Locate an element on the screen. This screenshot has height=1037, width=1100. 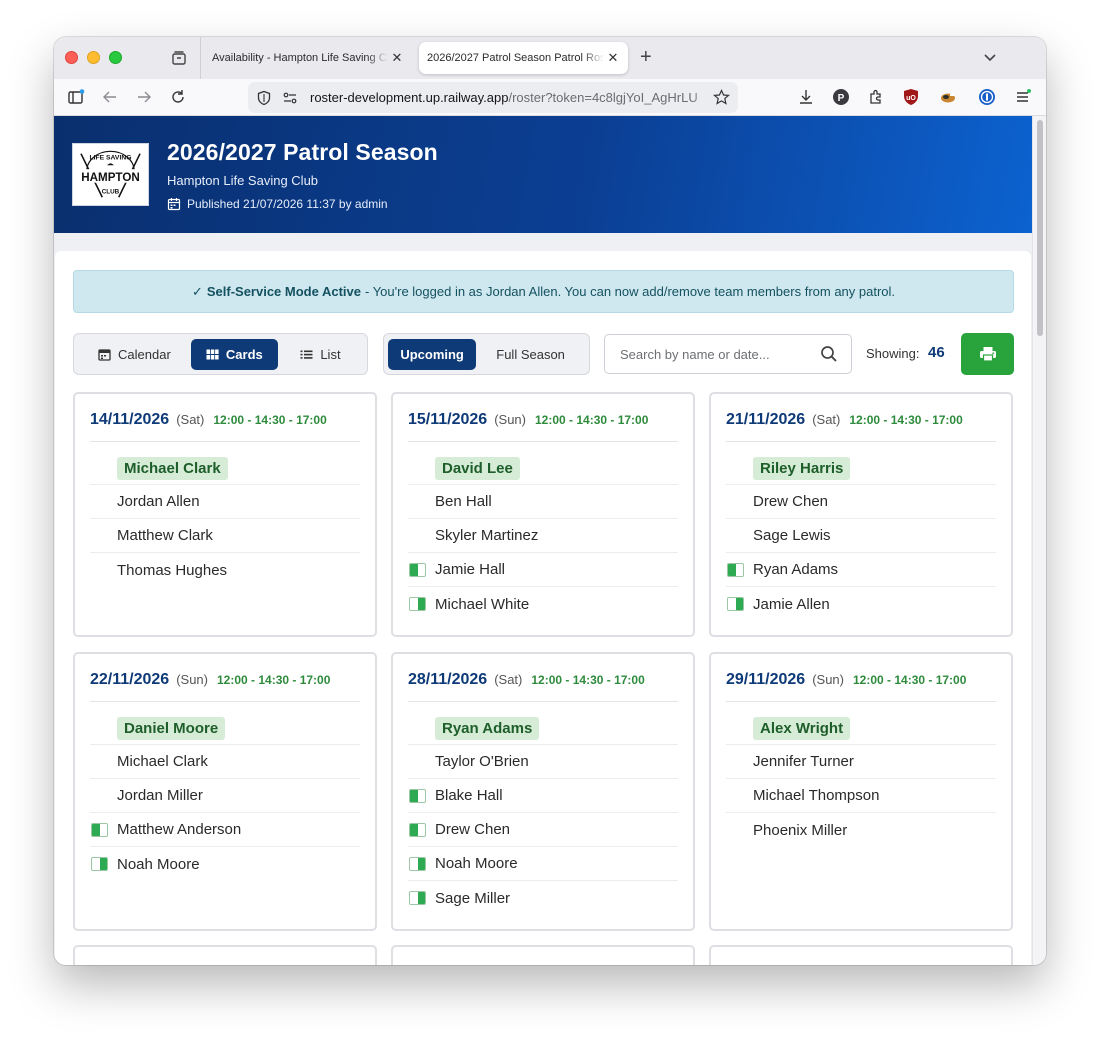
patrol-captain: Daniel Moore is located at coordinates (225, 729).